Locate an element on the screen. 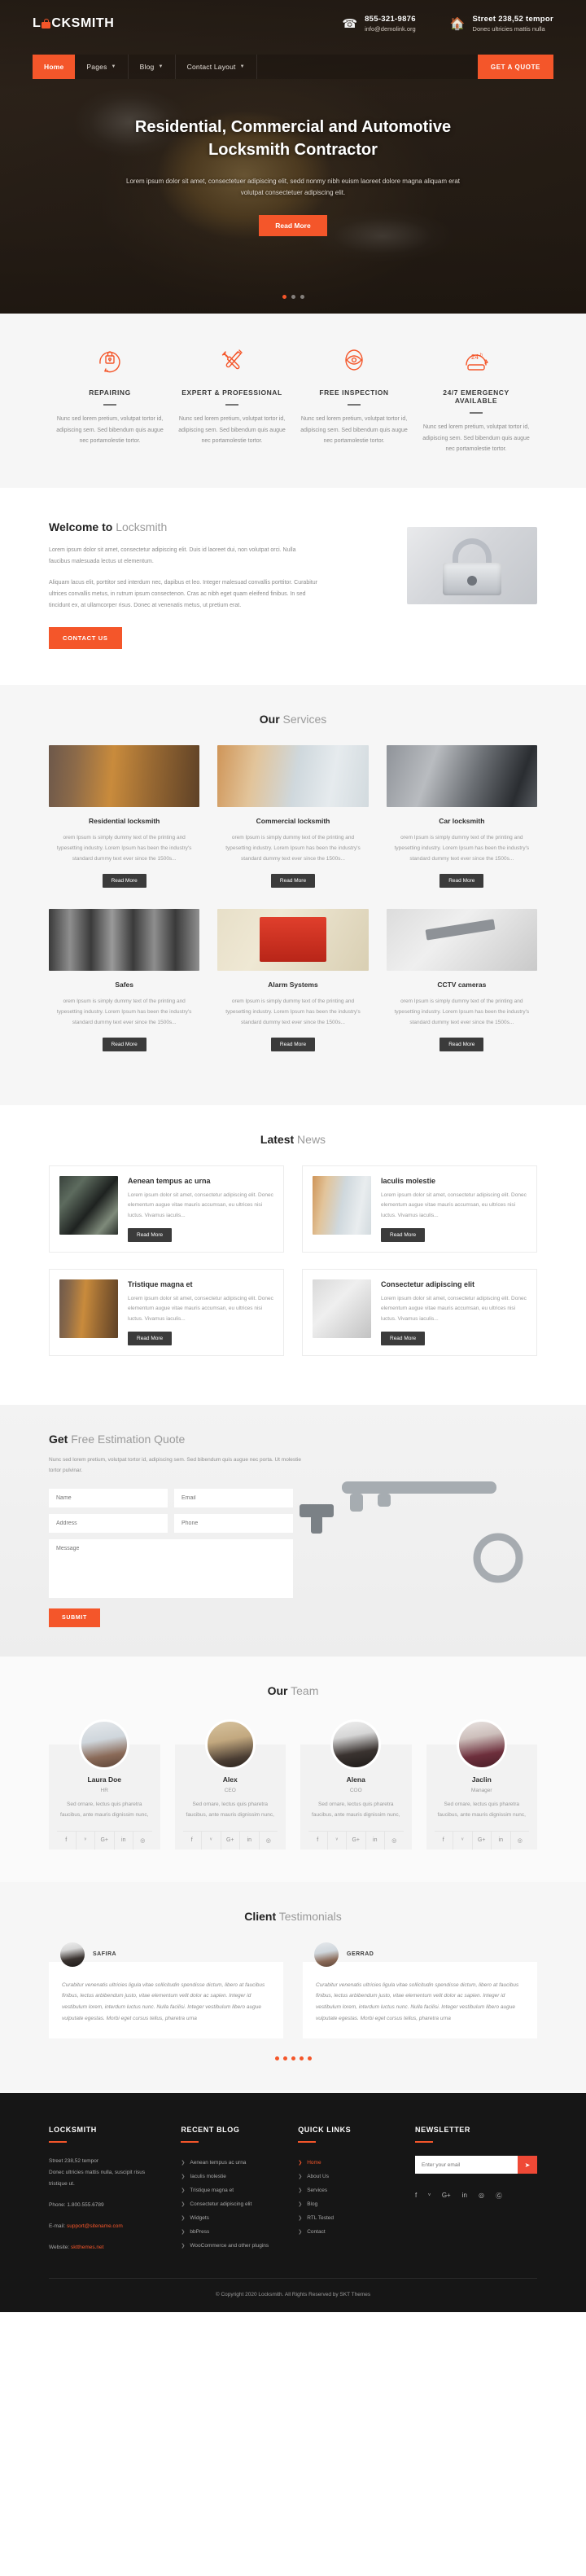 This screenshot has height=2576, width=586. contact-us-button: CONTACT US is located at coordinates (85, 637).